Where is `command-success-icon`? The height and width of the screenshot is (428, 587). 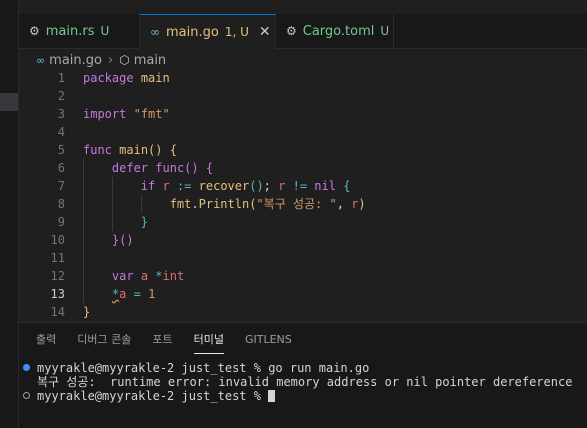
command-success-icon is located at coordinates (26, 367).